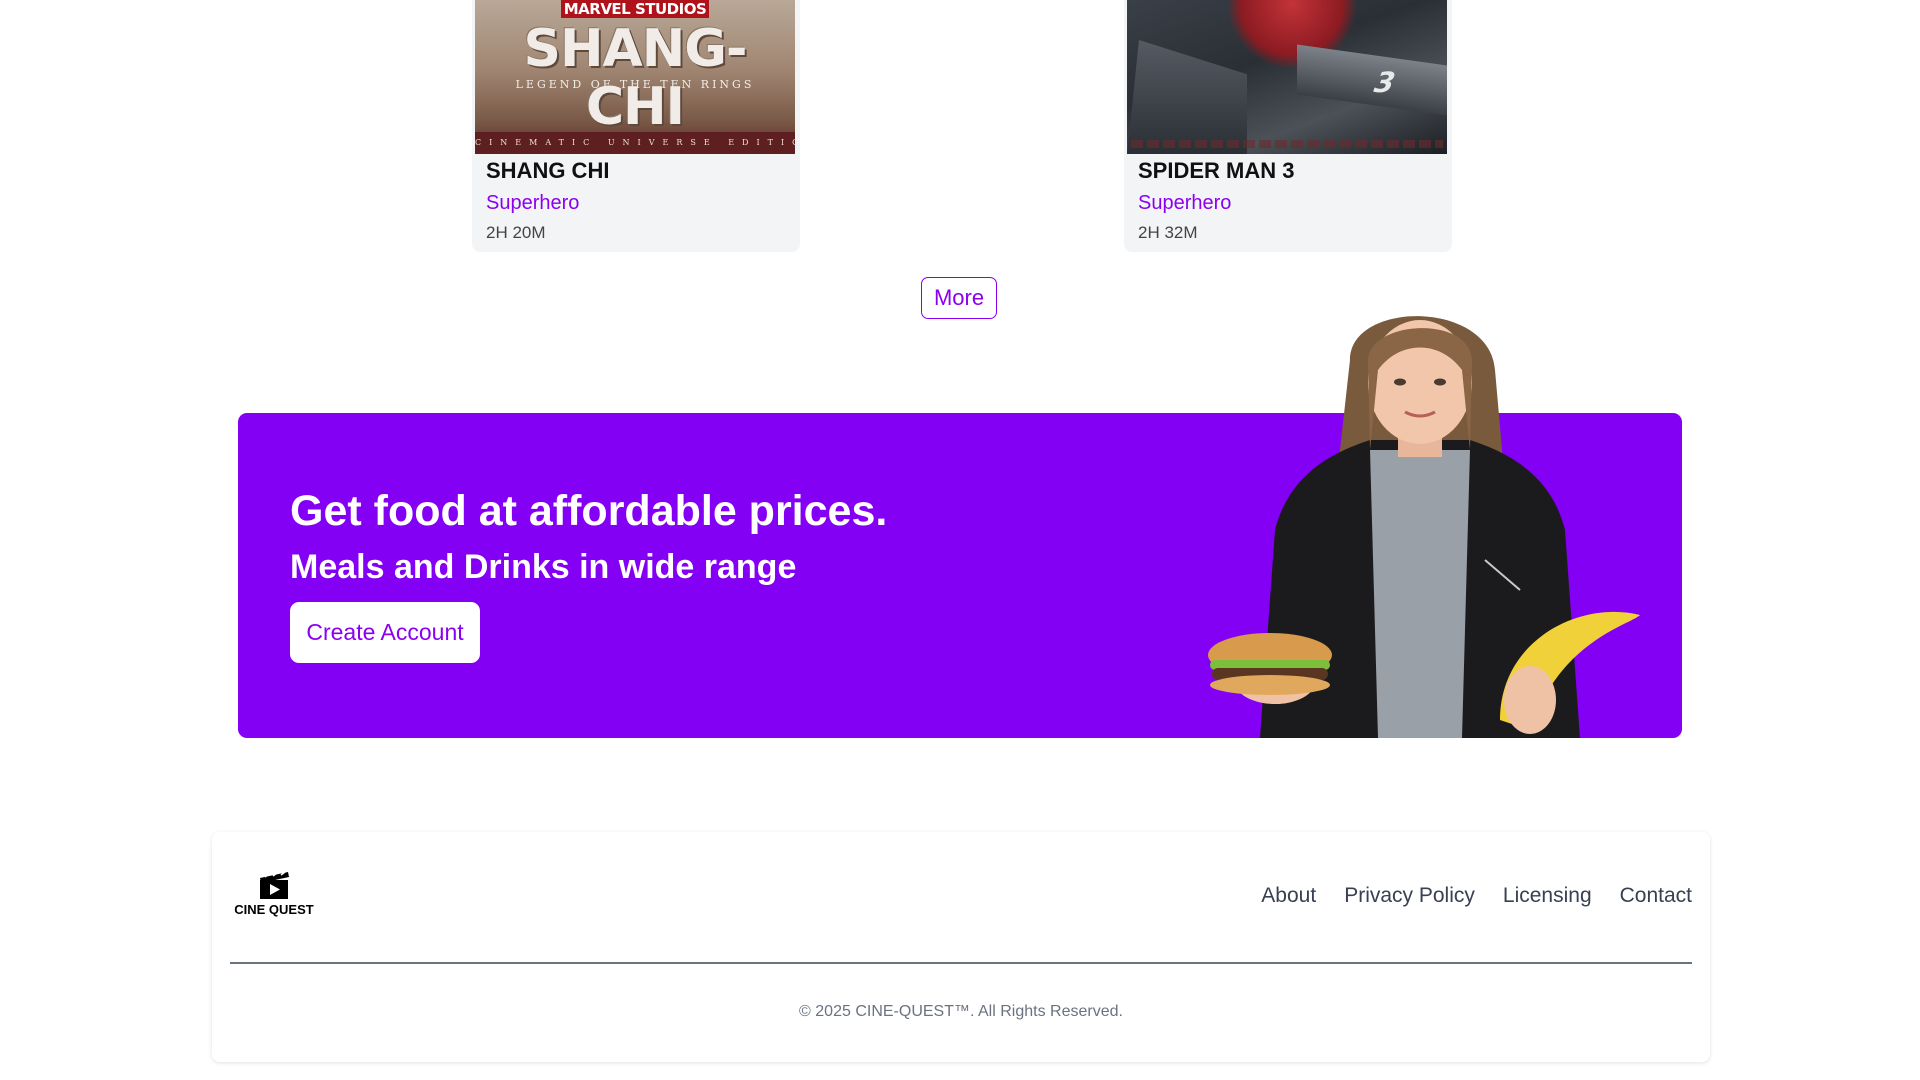 Image resolution: width=1920 pixels, height=1080 pixels. I want to click on movie-title: SHANG CHI, so click(547, 171).